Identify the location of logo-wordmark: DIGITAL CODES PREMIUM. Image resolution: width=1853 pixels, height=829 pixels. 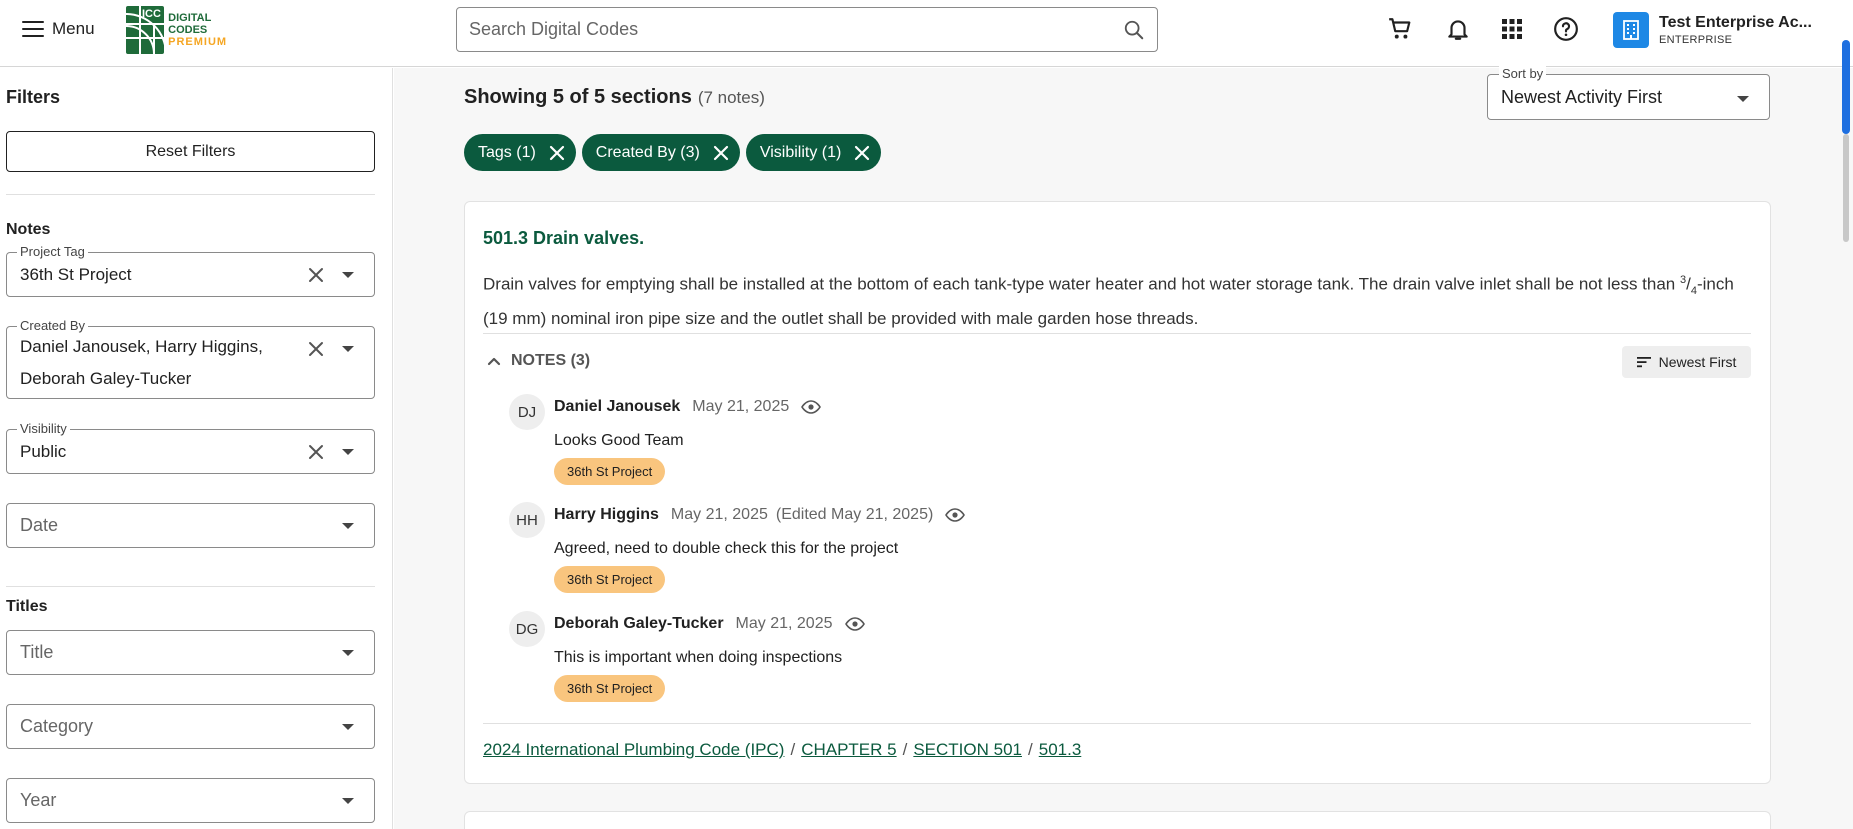
(205, 30).